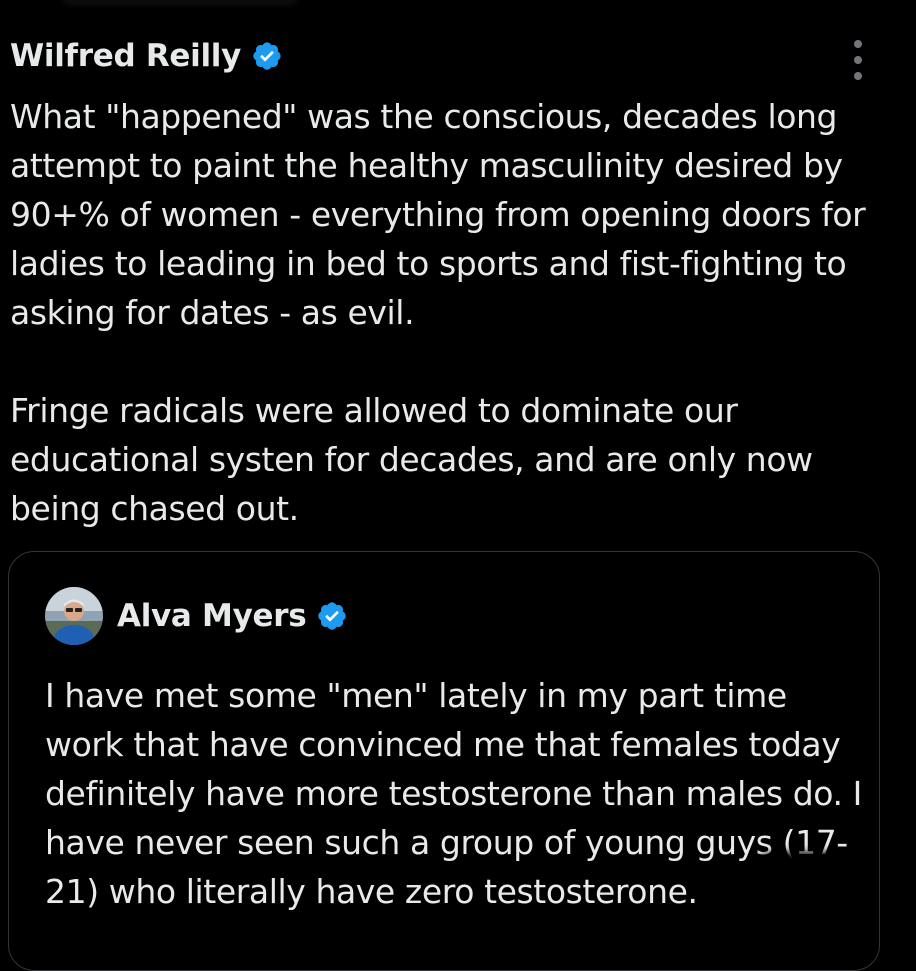  What do you see at coordinates (212, 616) in the screenshot?
I see `quoted-author-name: Alva Myers` at bounding box center [212, 616].